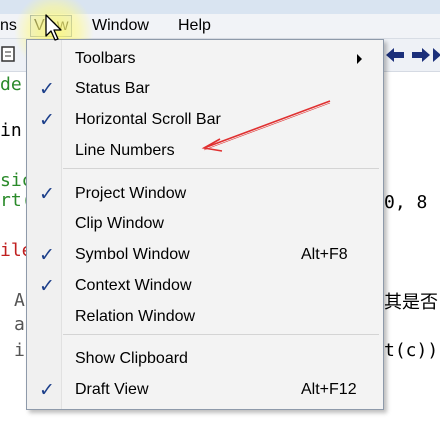 The width and height of the screenshot is (440, 429). What do you see at coordinates (9, 55) in the screenshot?
I see `toolbar-icon` at bounding box center [9, 55].